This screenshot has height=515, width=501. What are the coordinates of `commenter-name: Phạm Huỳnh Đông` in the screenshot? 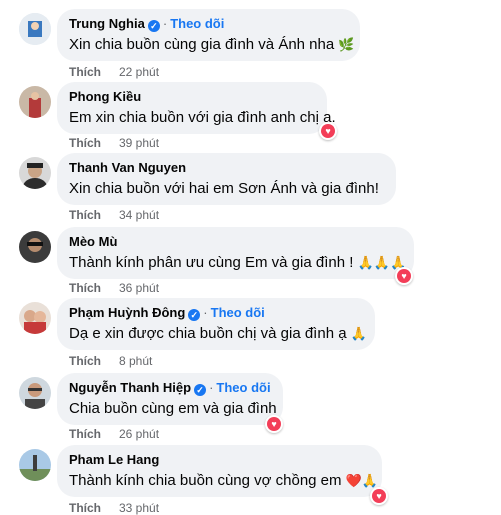 It's located at (127, 312).